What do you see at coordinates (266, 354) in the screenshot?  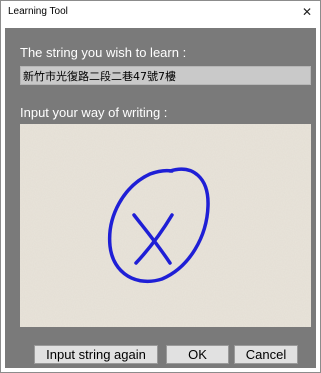 I see `cancel-button: Cancel` at bounding box center [266, 354].